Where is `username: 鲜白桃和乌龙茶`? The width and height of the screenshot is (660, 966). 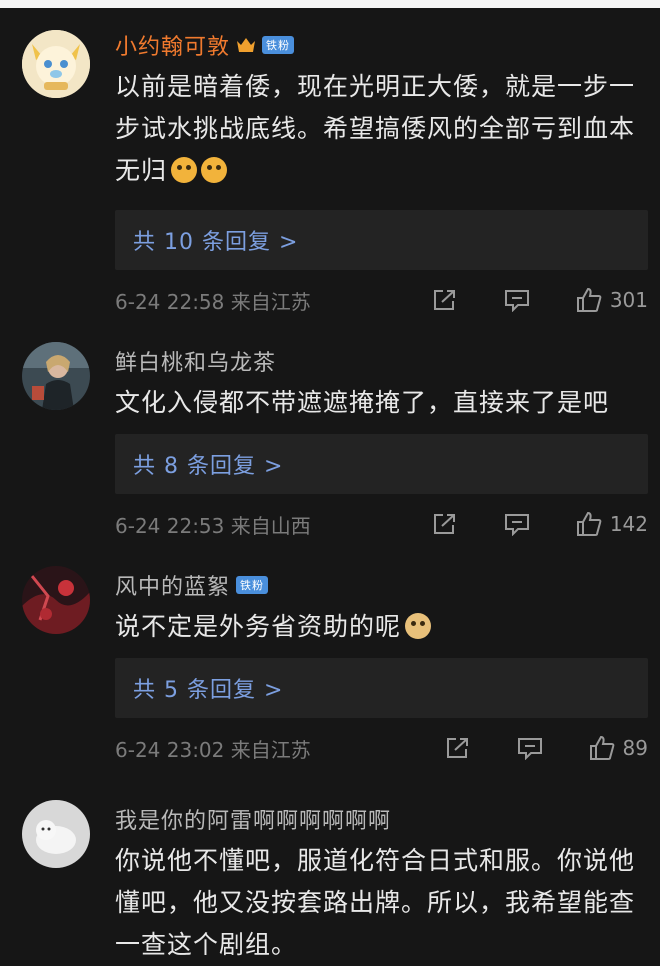
username: 鲜白桃和乌龙茶 is located at coordinates (195, 361).